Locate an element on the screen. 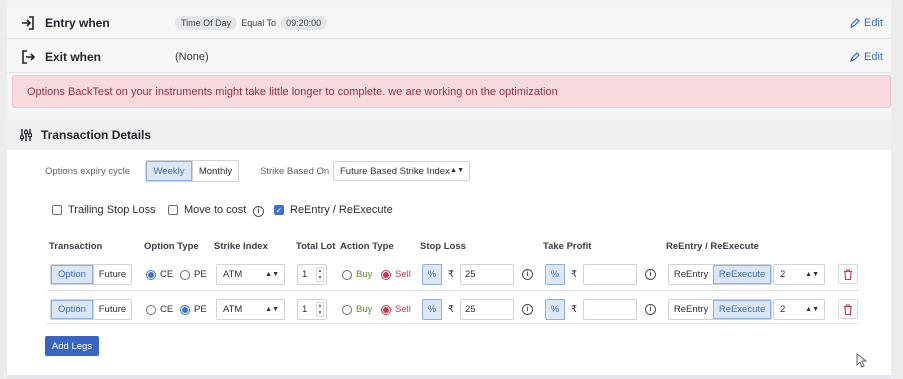 This screenshot has height=379, width=903. col-action-type: Action Type is located at coordinates (367, 246).